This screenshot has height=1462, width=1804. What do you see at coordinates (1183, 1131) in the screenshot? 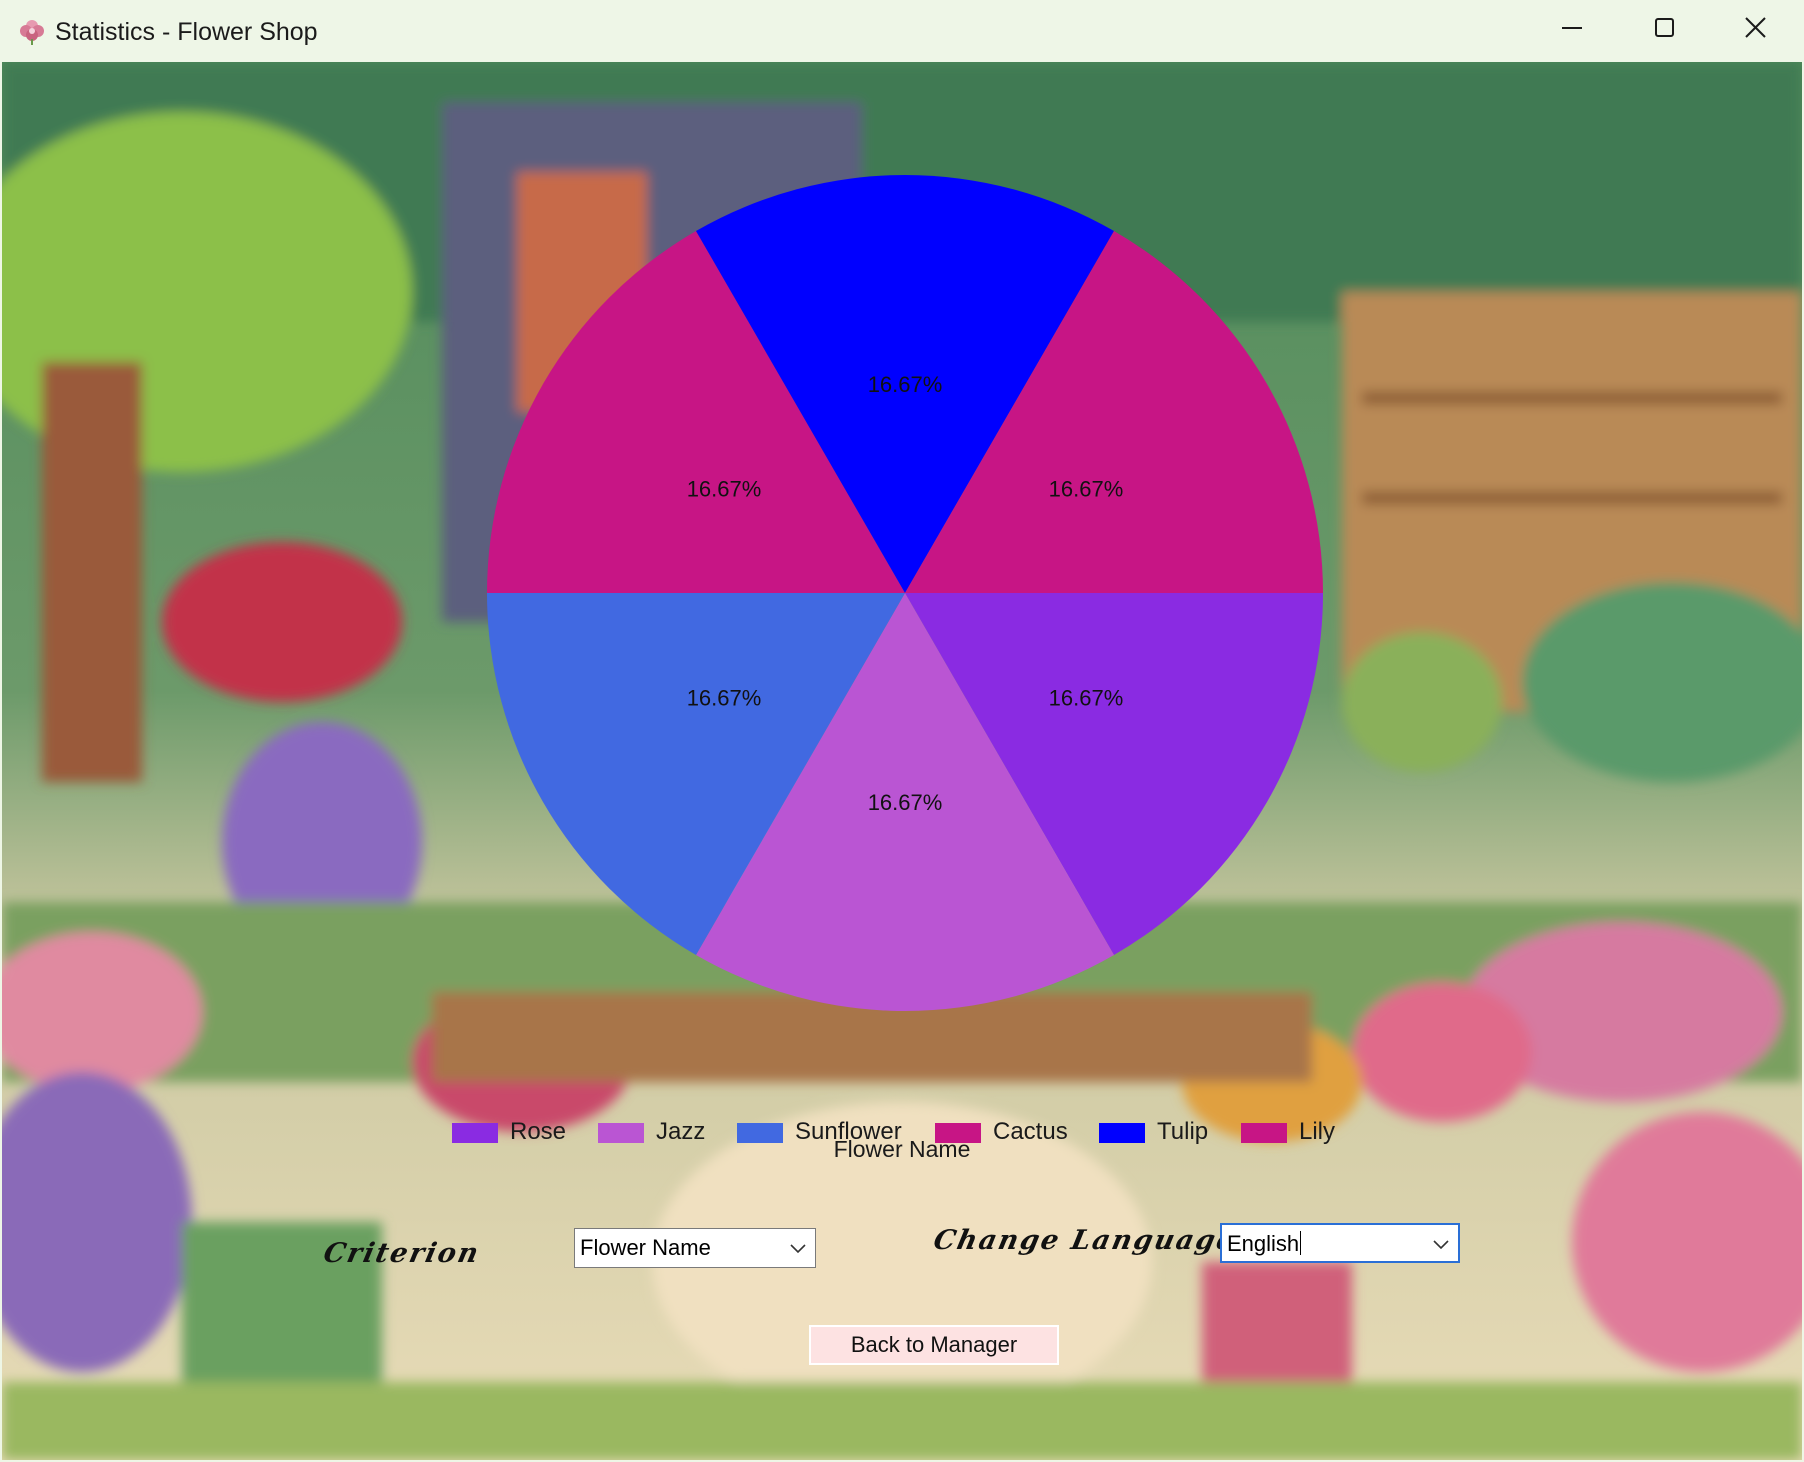
I see `legend-label: Tulip` at bounding box center [1183, 1131].